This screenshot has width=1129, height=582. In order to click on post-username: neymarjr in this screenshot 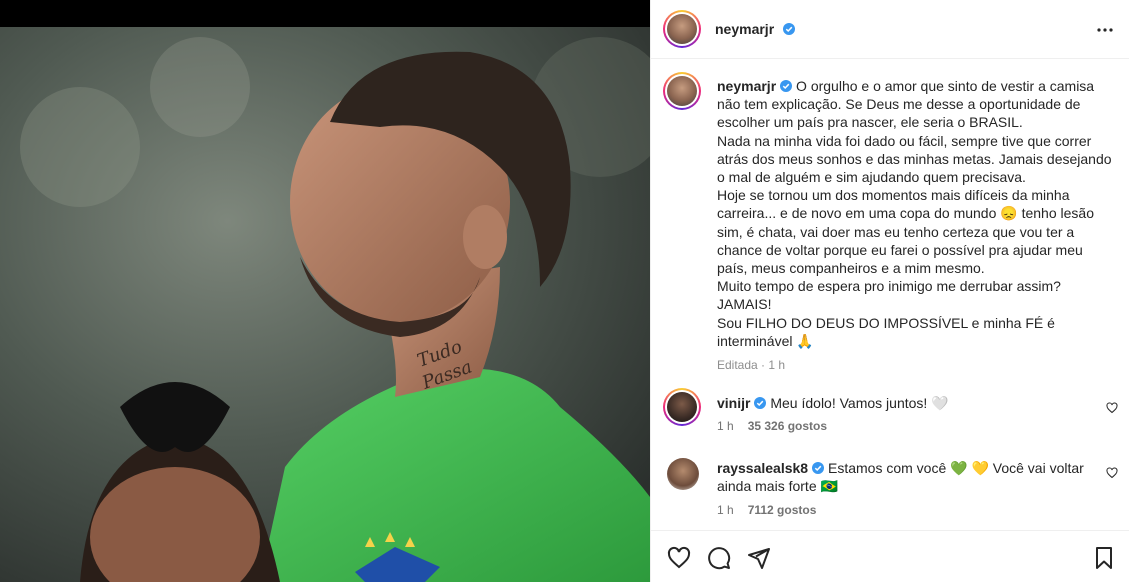, I will do `click(744, 29)`.